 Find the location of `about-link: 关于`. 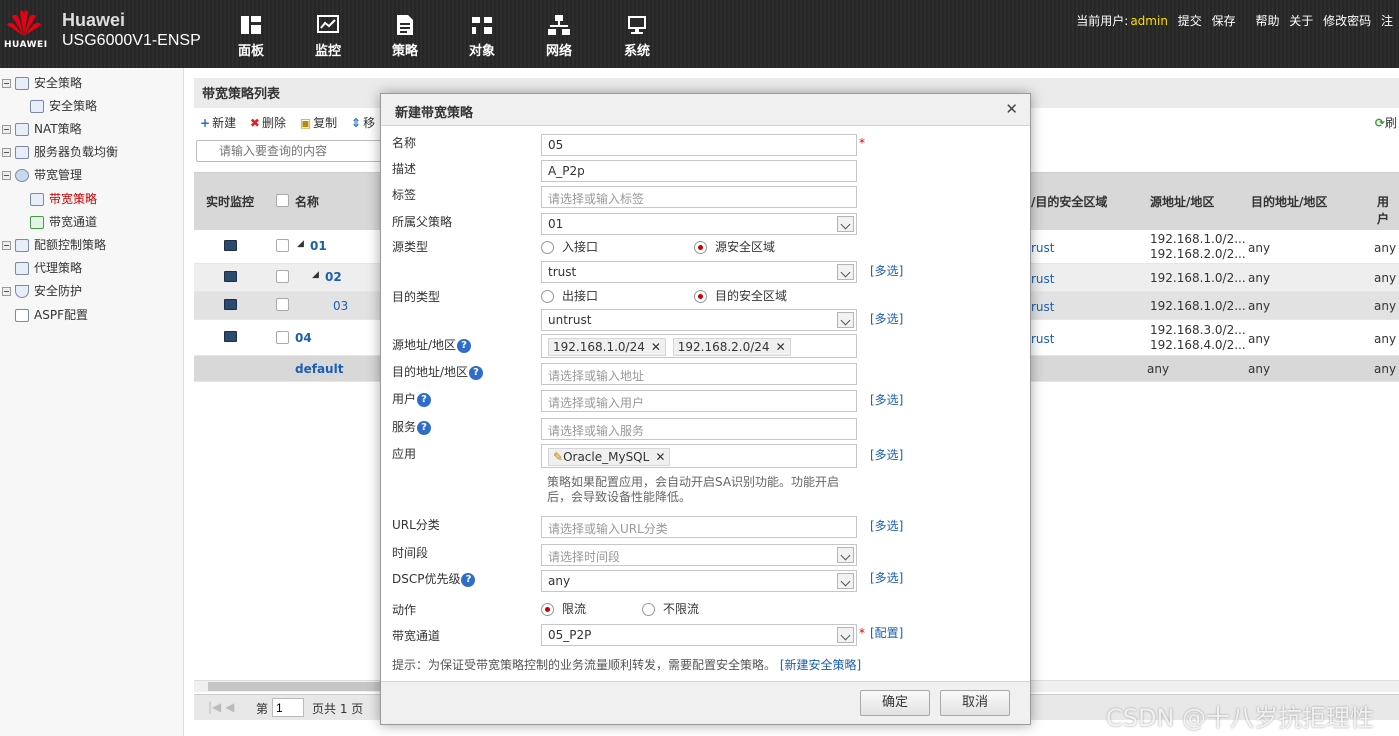

about-link: 关于 is located at coordinates (1301, 21).